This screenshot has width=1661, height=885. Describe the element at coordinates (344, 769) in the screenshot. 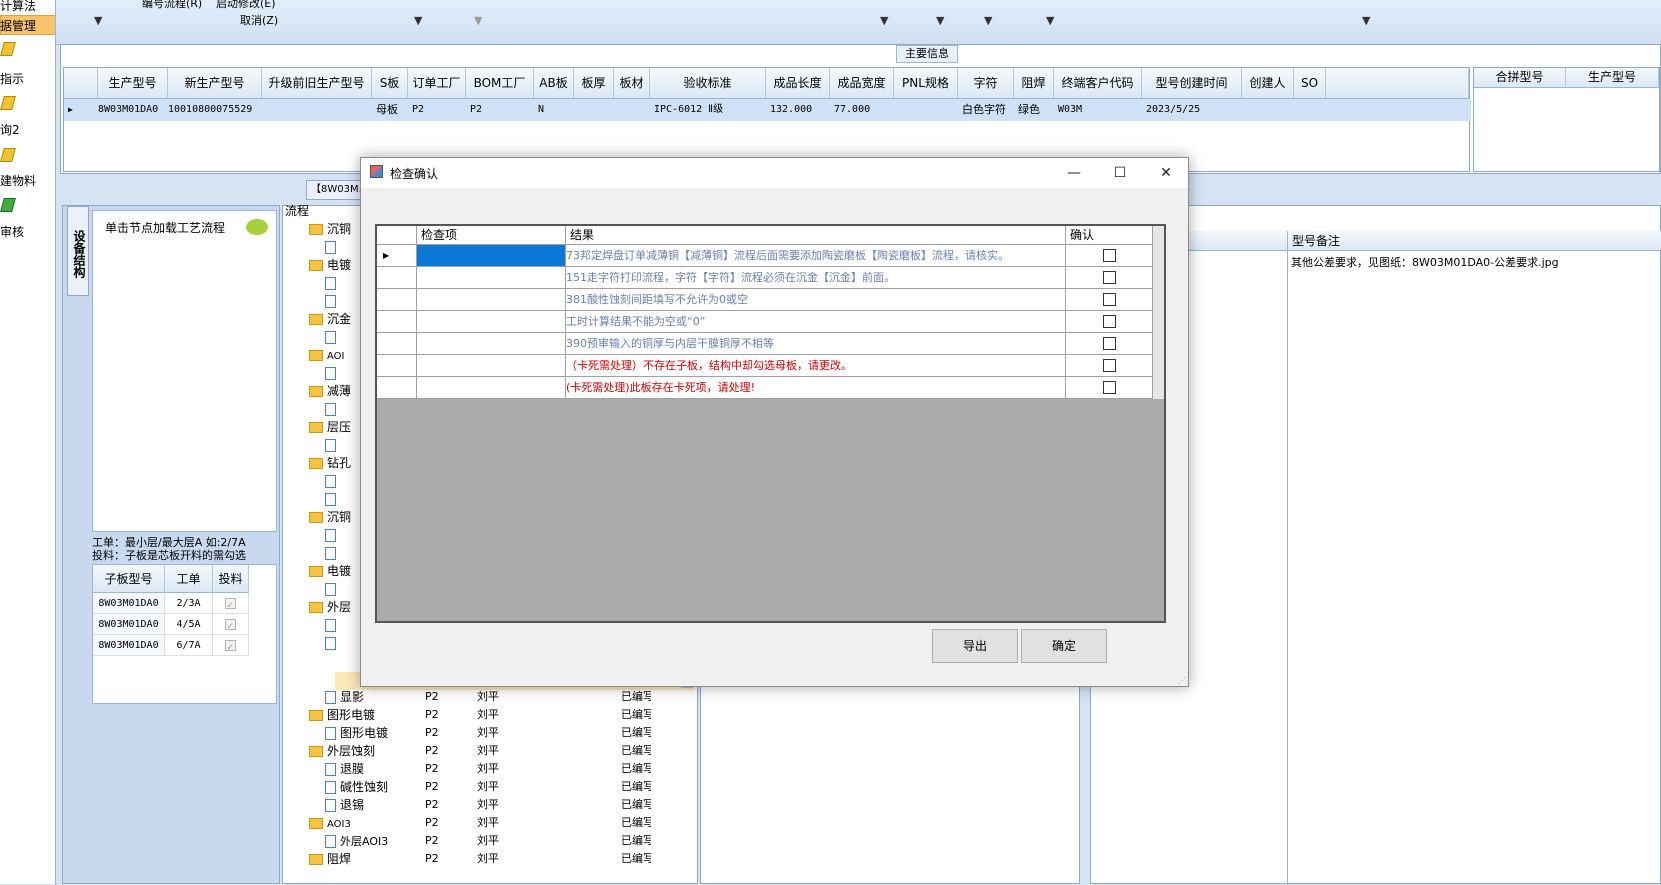

I see `tree-leaf: 退膜` at that location.